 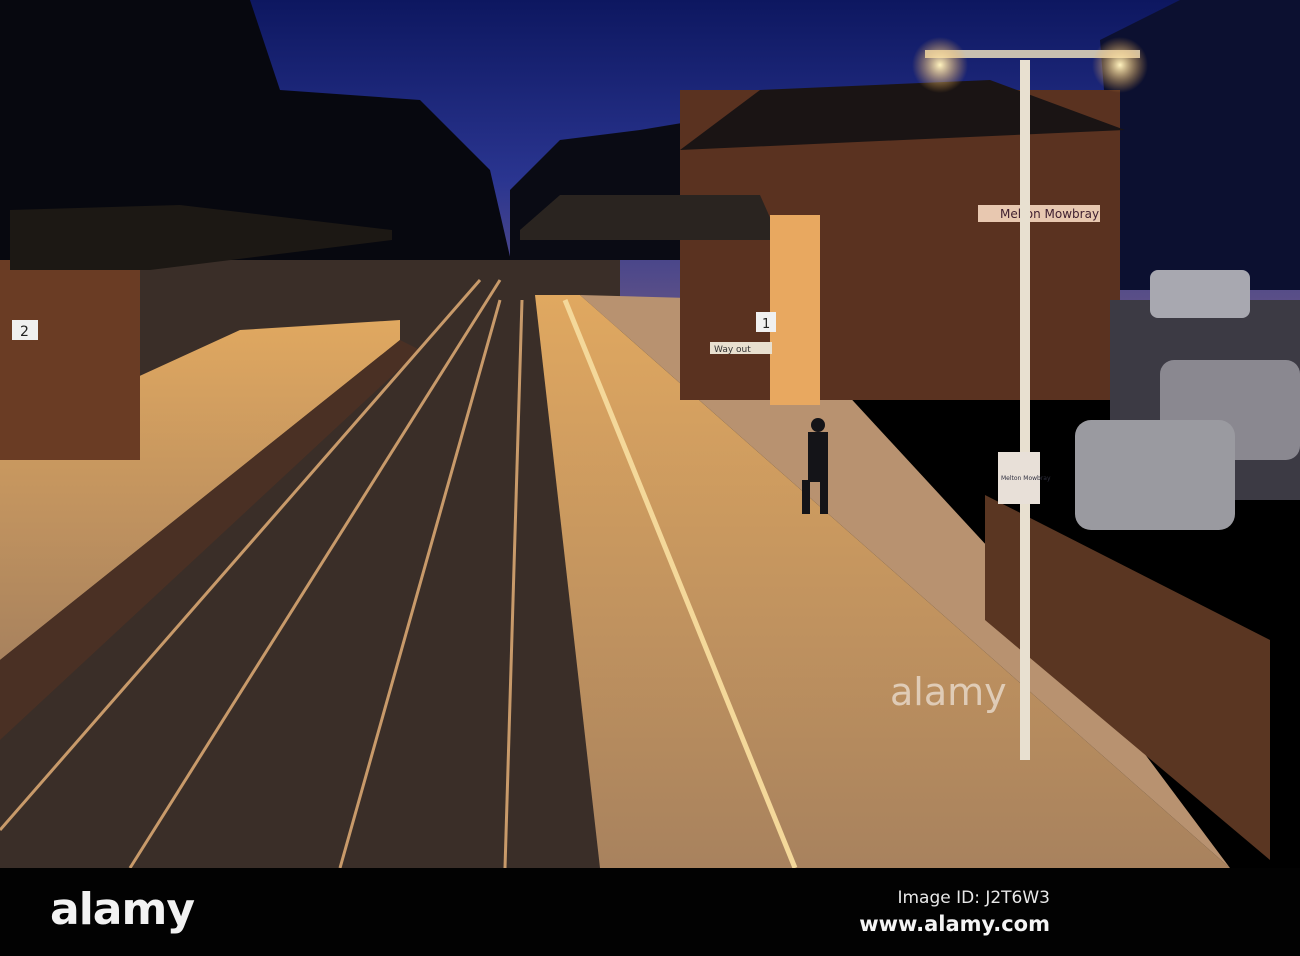 I want to click on lit-wall, so click(x=795, y=310).